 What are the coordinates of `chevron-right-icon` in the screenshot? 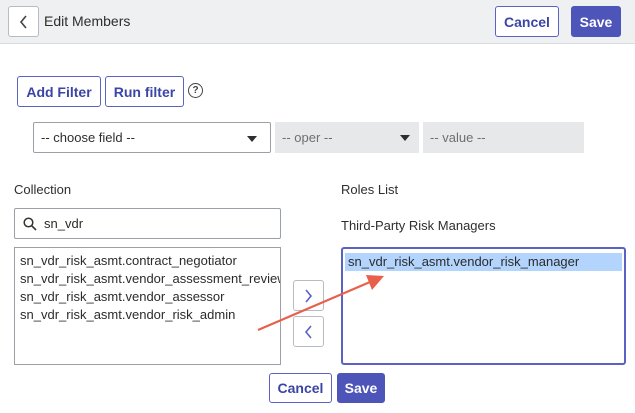 It's located at (309, 295).